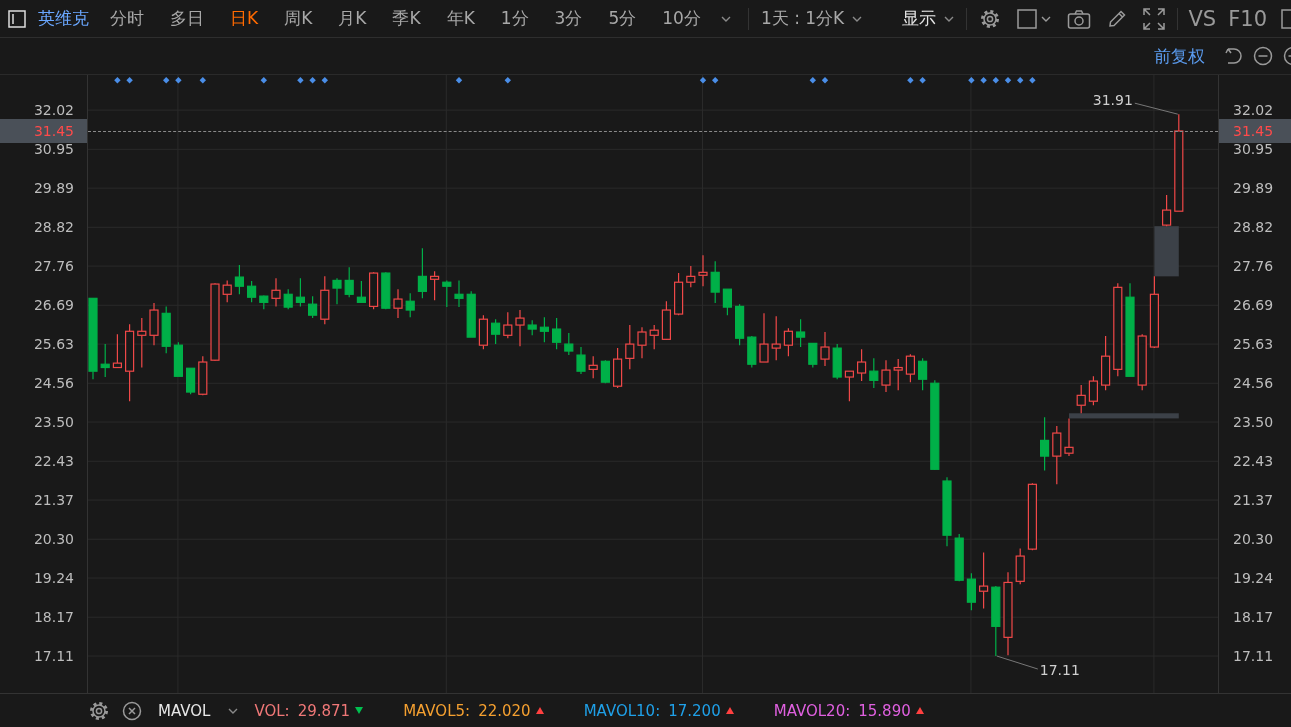 The width and height of the screenshot is (1291, 727). What do you see at coordinates (1017, 662) in the screenshot?
I see `leader-line` at bounding box center [1017, 662].